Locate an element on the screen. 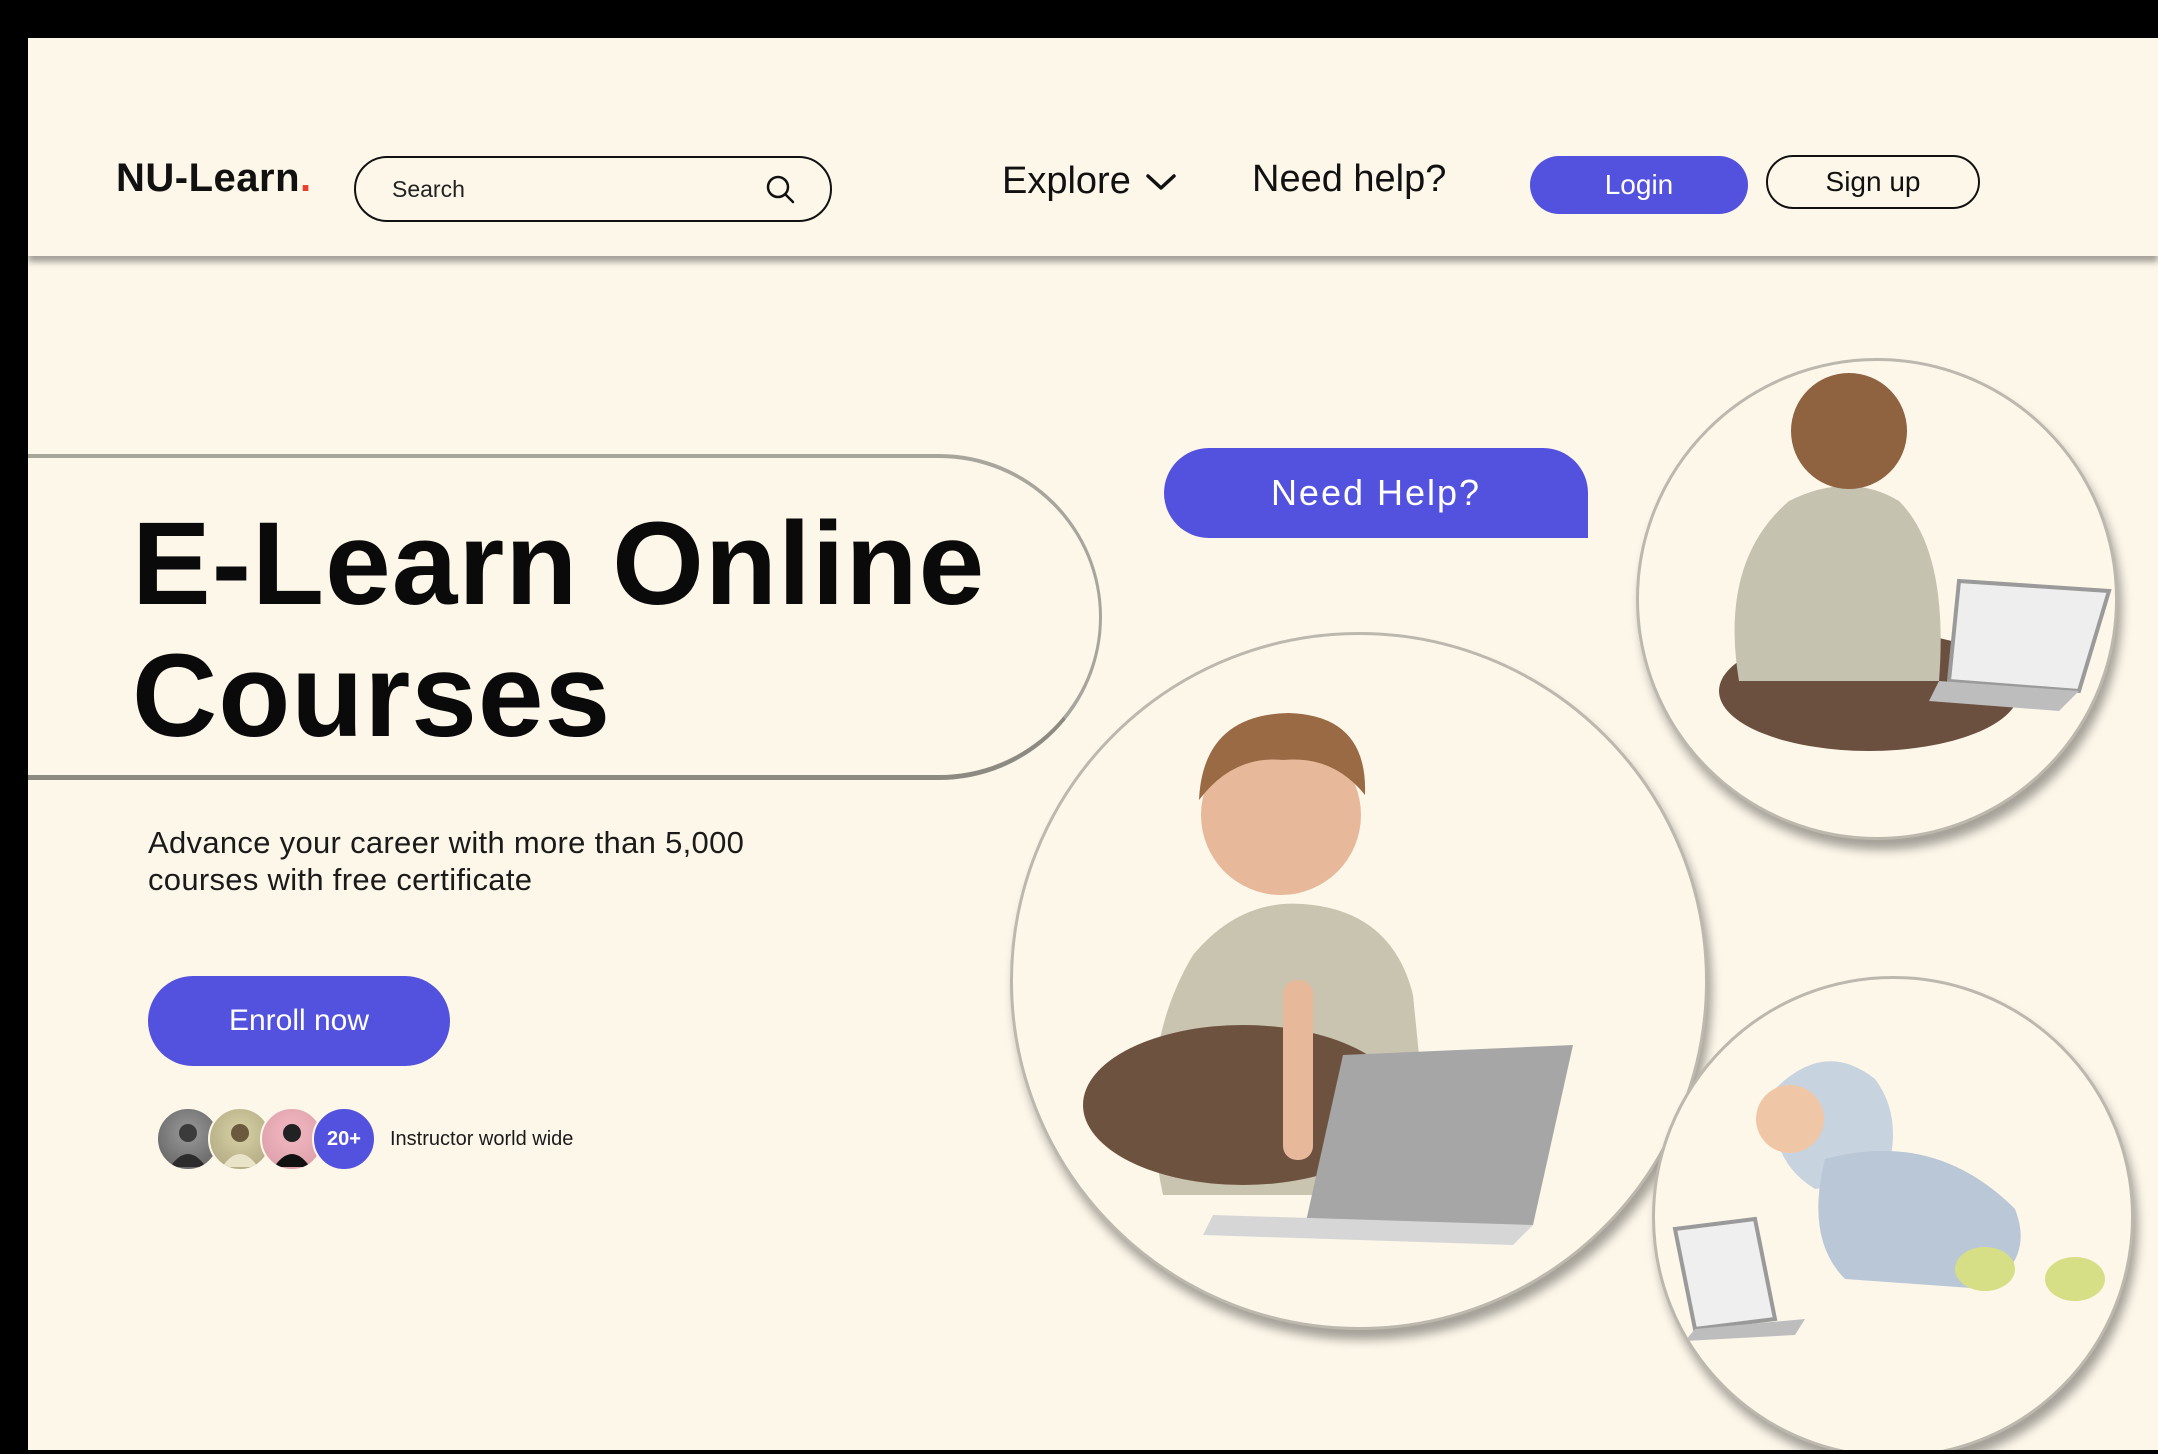 The image size is (2158, 1454). image-boy-back-view is located at coordinates (1877, 599).